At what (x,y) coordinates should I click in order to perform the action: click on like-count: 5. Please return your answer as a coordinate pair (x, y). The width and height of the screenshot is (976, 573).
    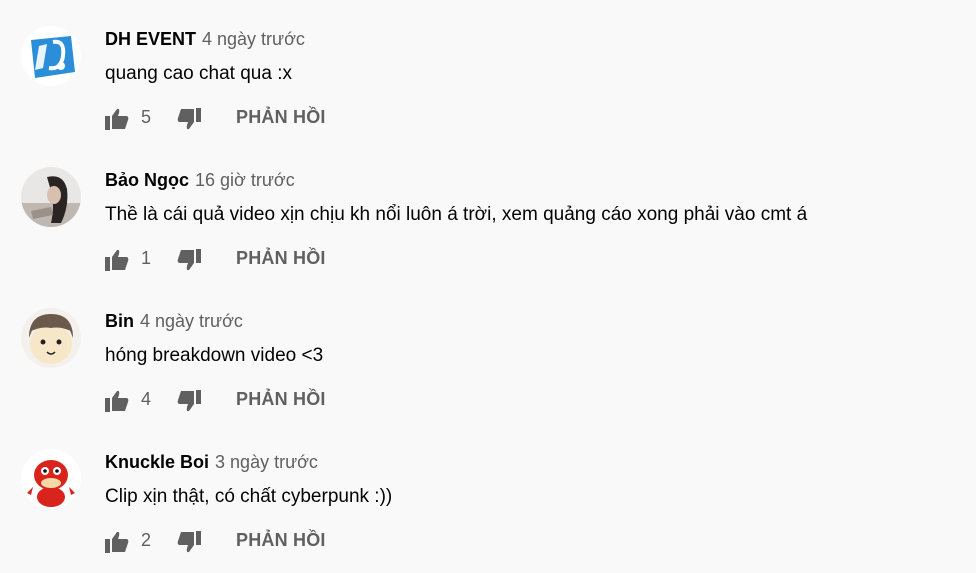
    Looking at the image, I should click on (146, 117).